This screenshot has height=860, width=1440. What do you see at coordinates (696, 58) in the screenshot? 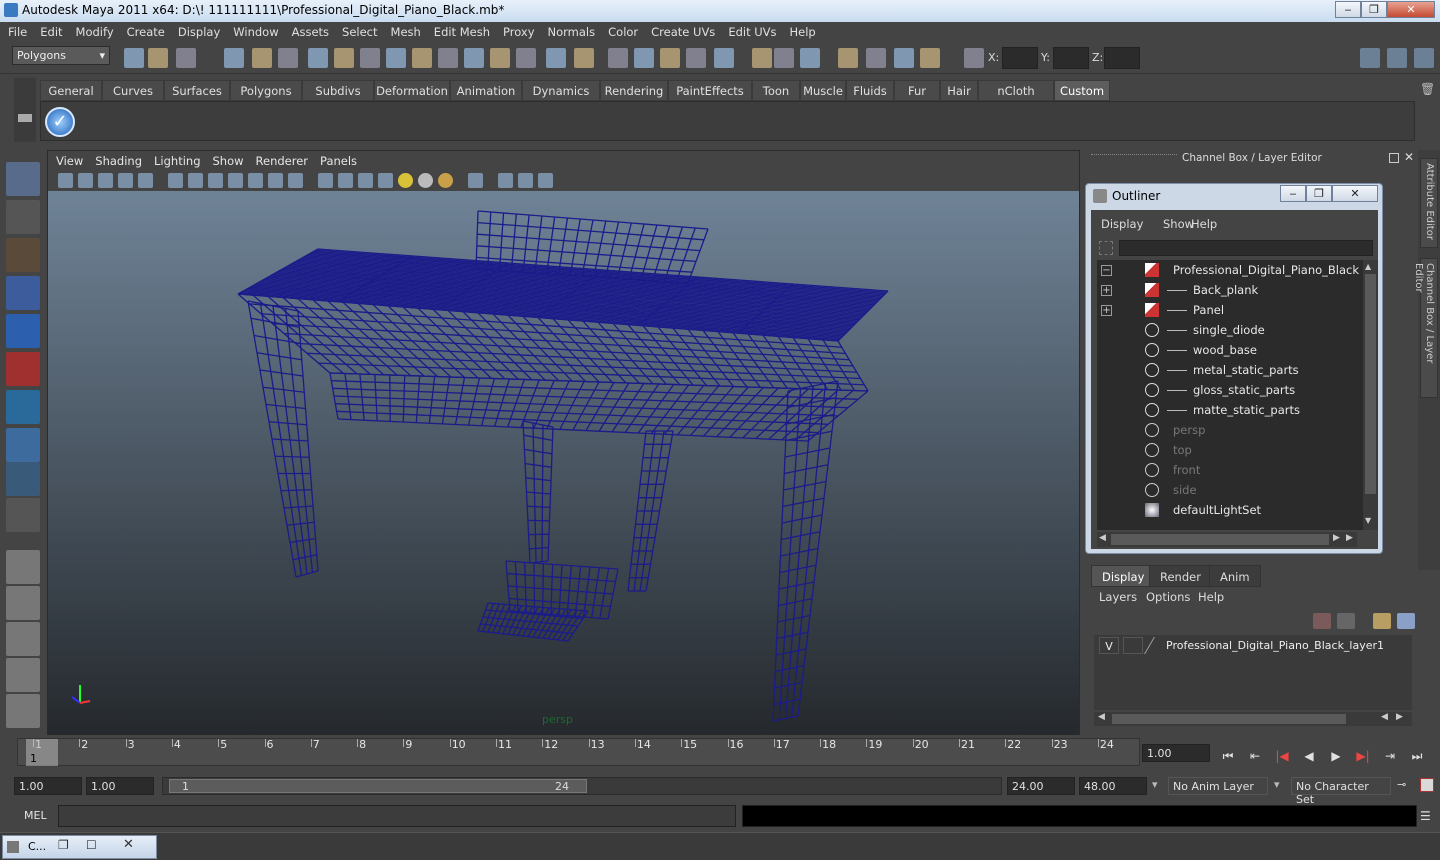
I see `hypershade-icon` at bounding box center [696, 58].